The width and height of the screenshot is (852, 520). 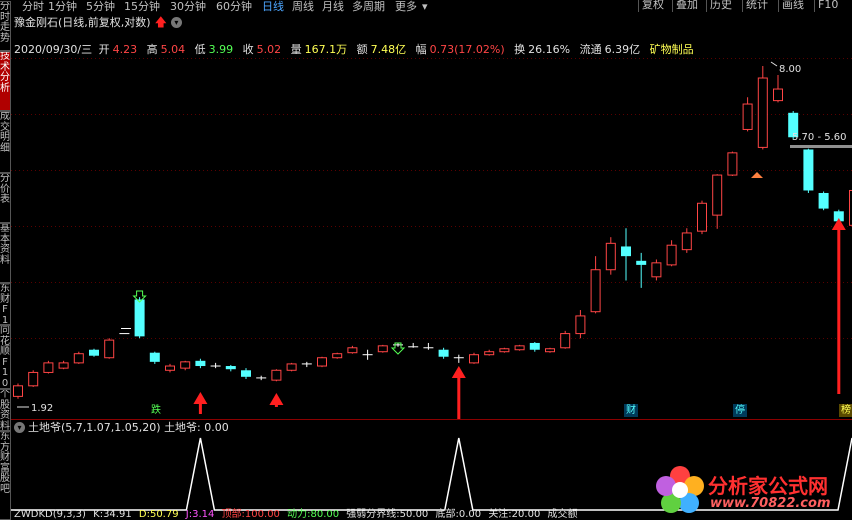 What do you see at coordinates (757, 175) in the screenshot?
I see `peak-marker-icon` at bounding box center [757, 175].